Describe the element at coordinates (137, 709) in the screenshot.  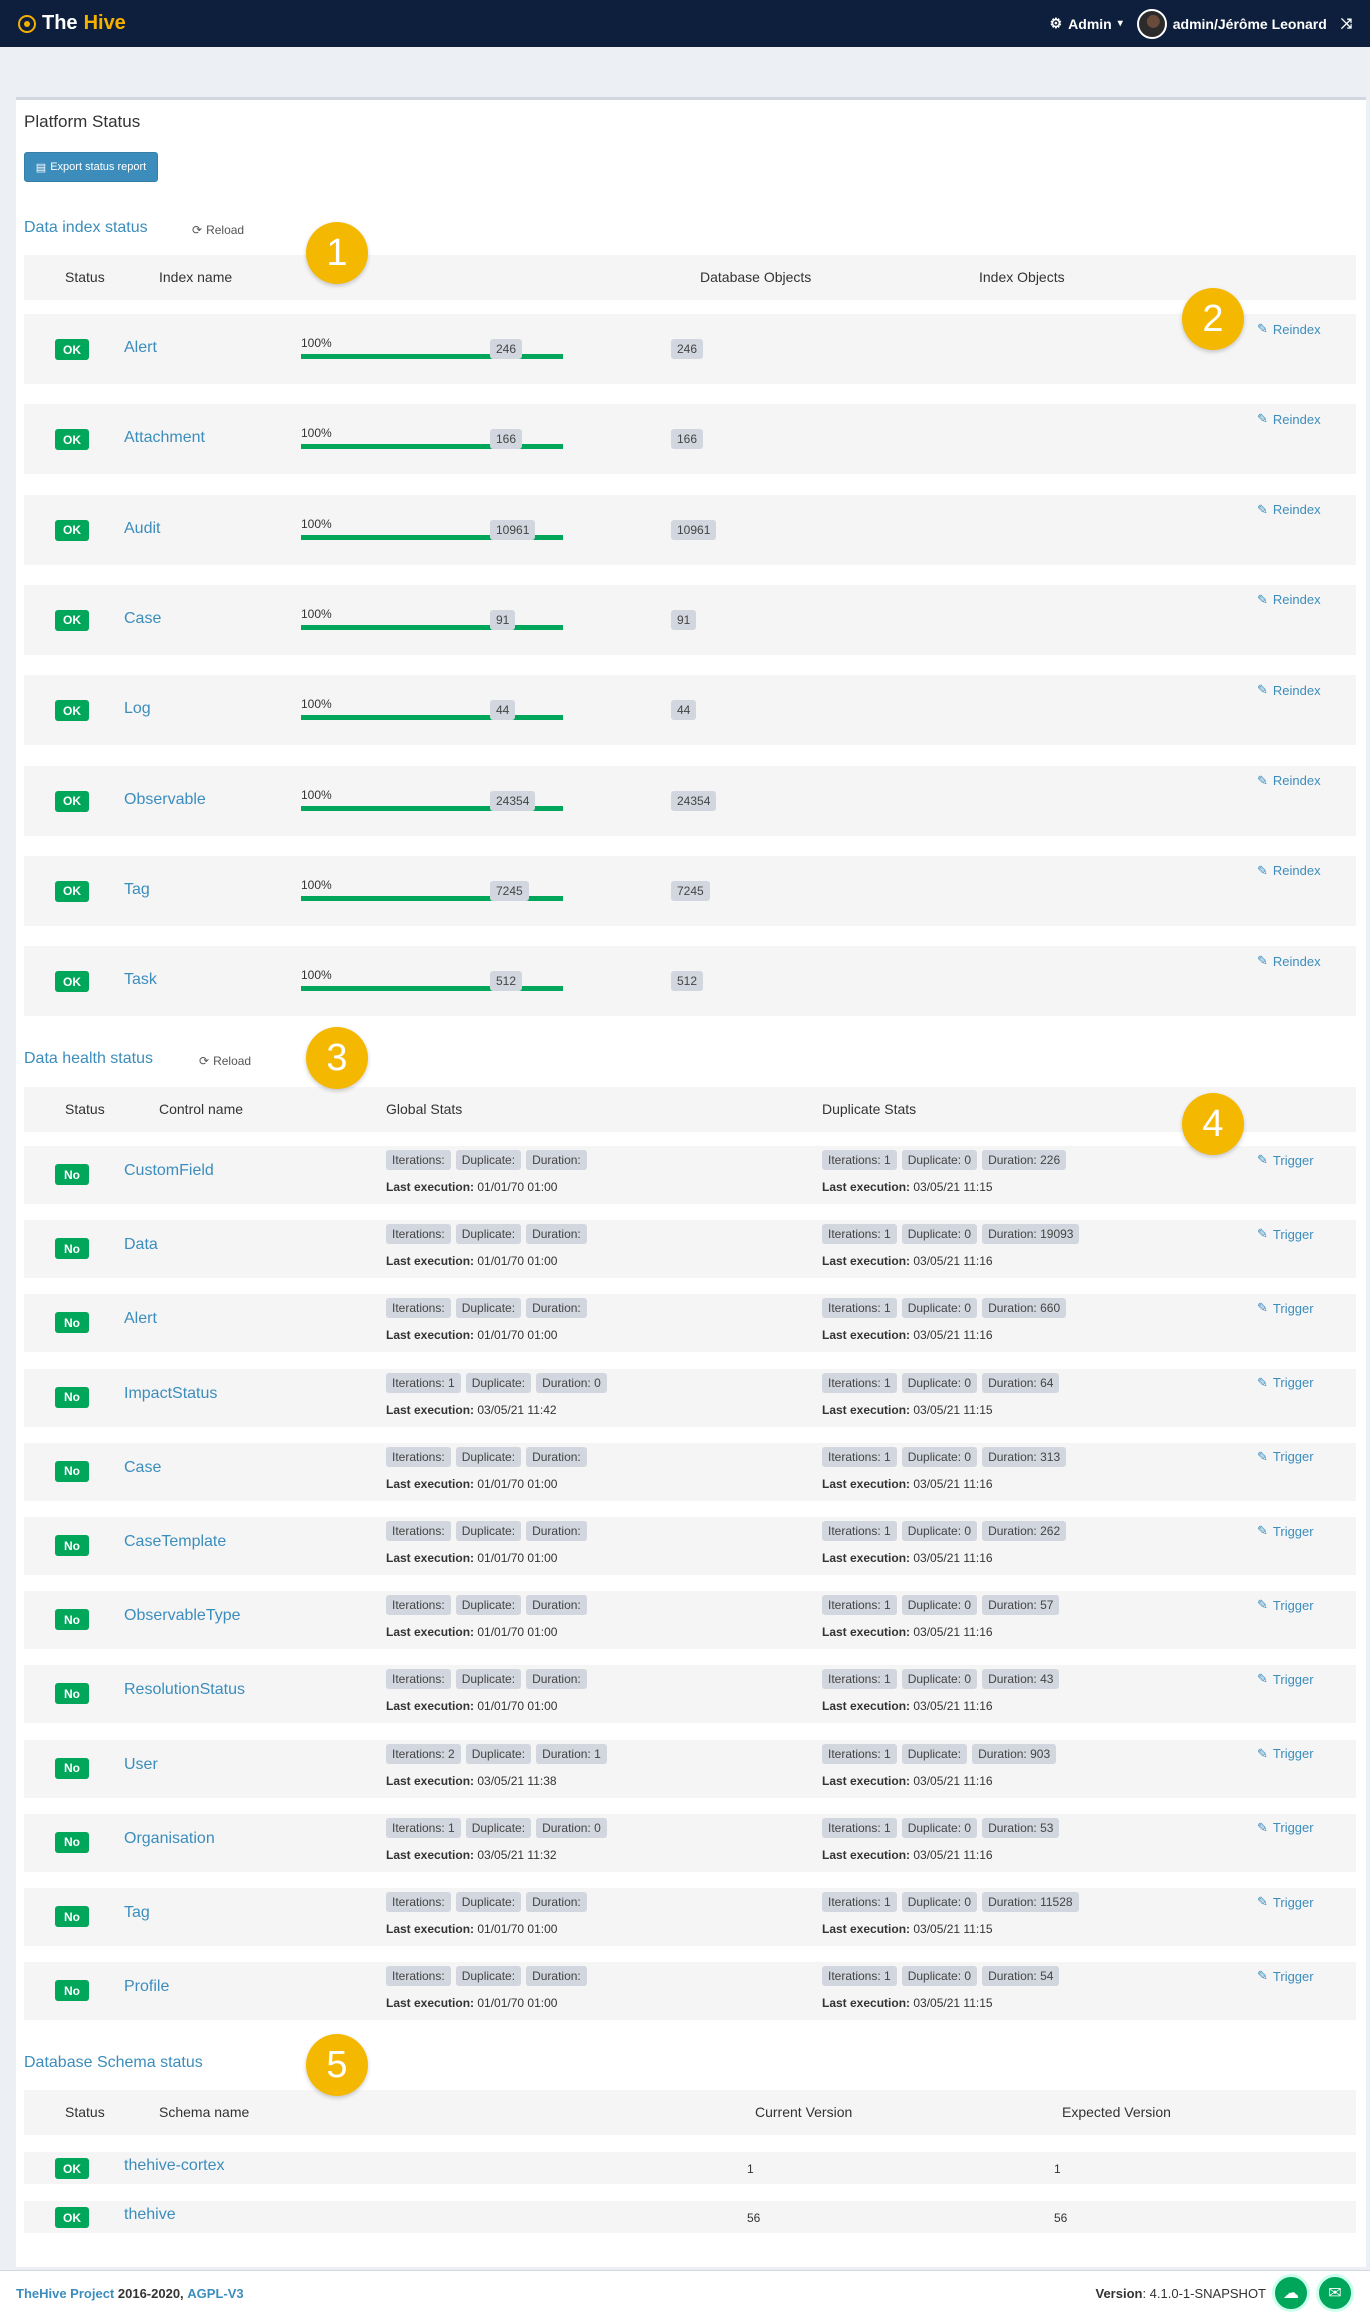
I see `index-name-link: Log` at that location.